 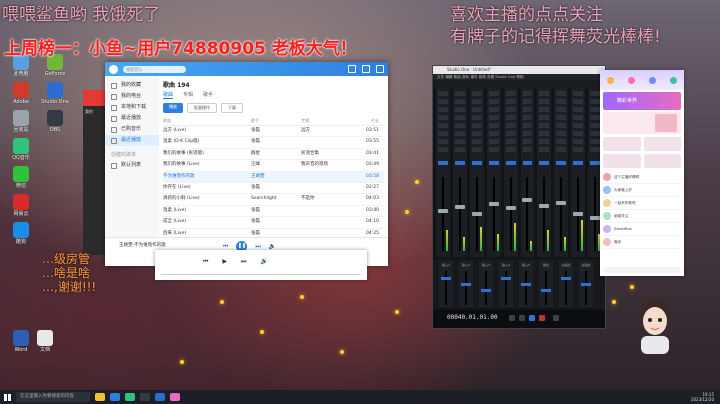 I want to click on strip-channel: 输入1, so click(x=446, y=284).